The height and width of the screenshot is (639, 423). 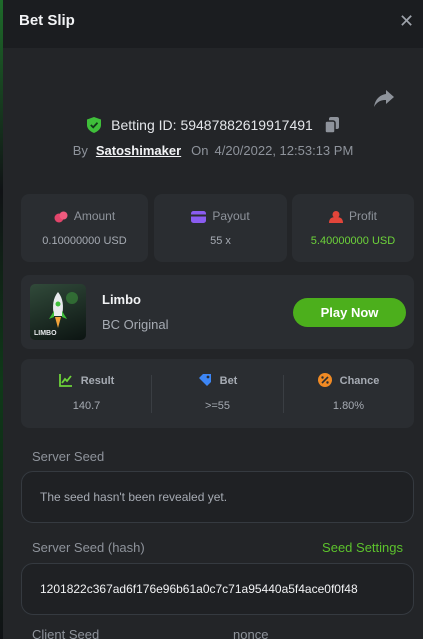 I want to click on betting-id-row: Betting ID: 59487882619917491, so click(x=213, y=125).